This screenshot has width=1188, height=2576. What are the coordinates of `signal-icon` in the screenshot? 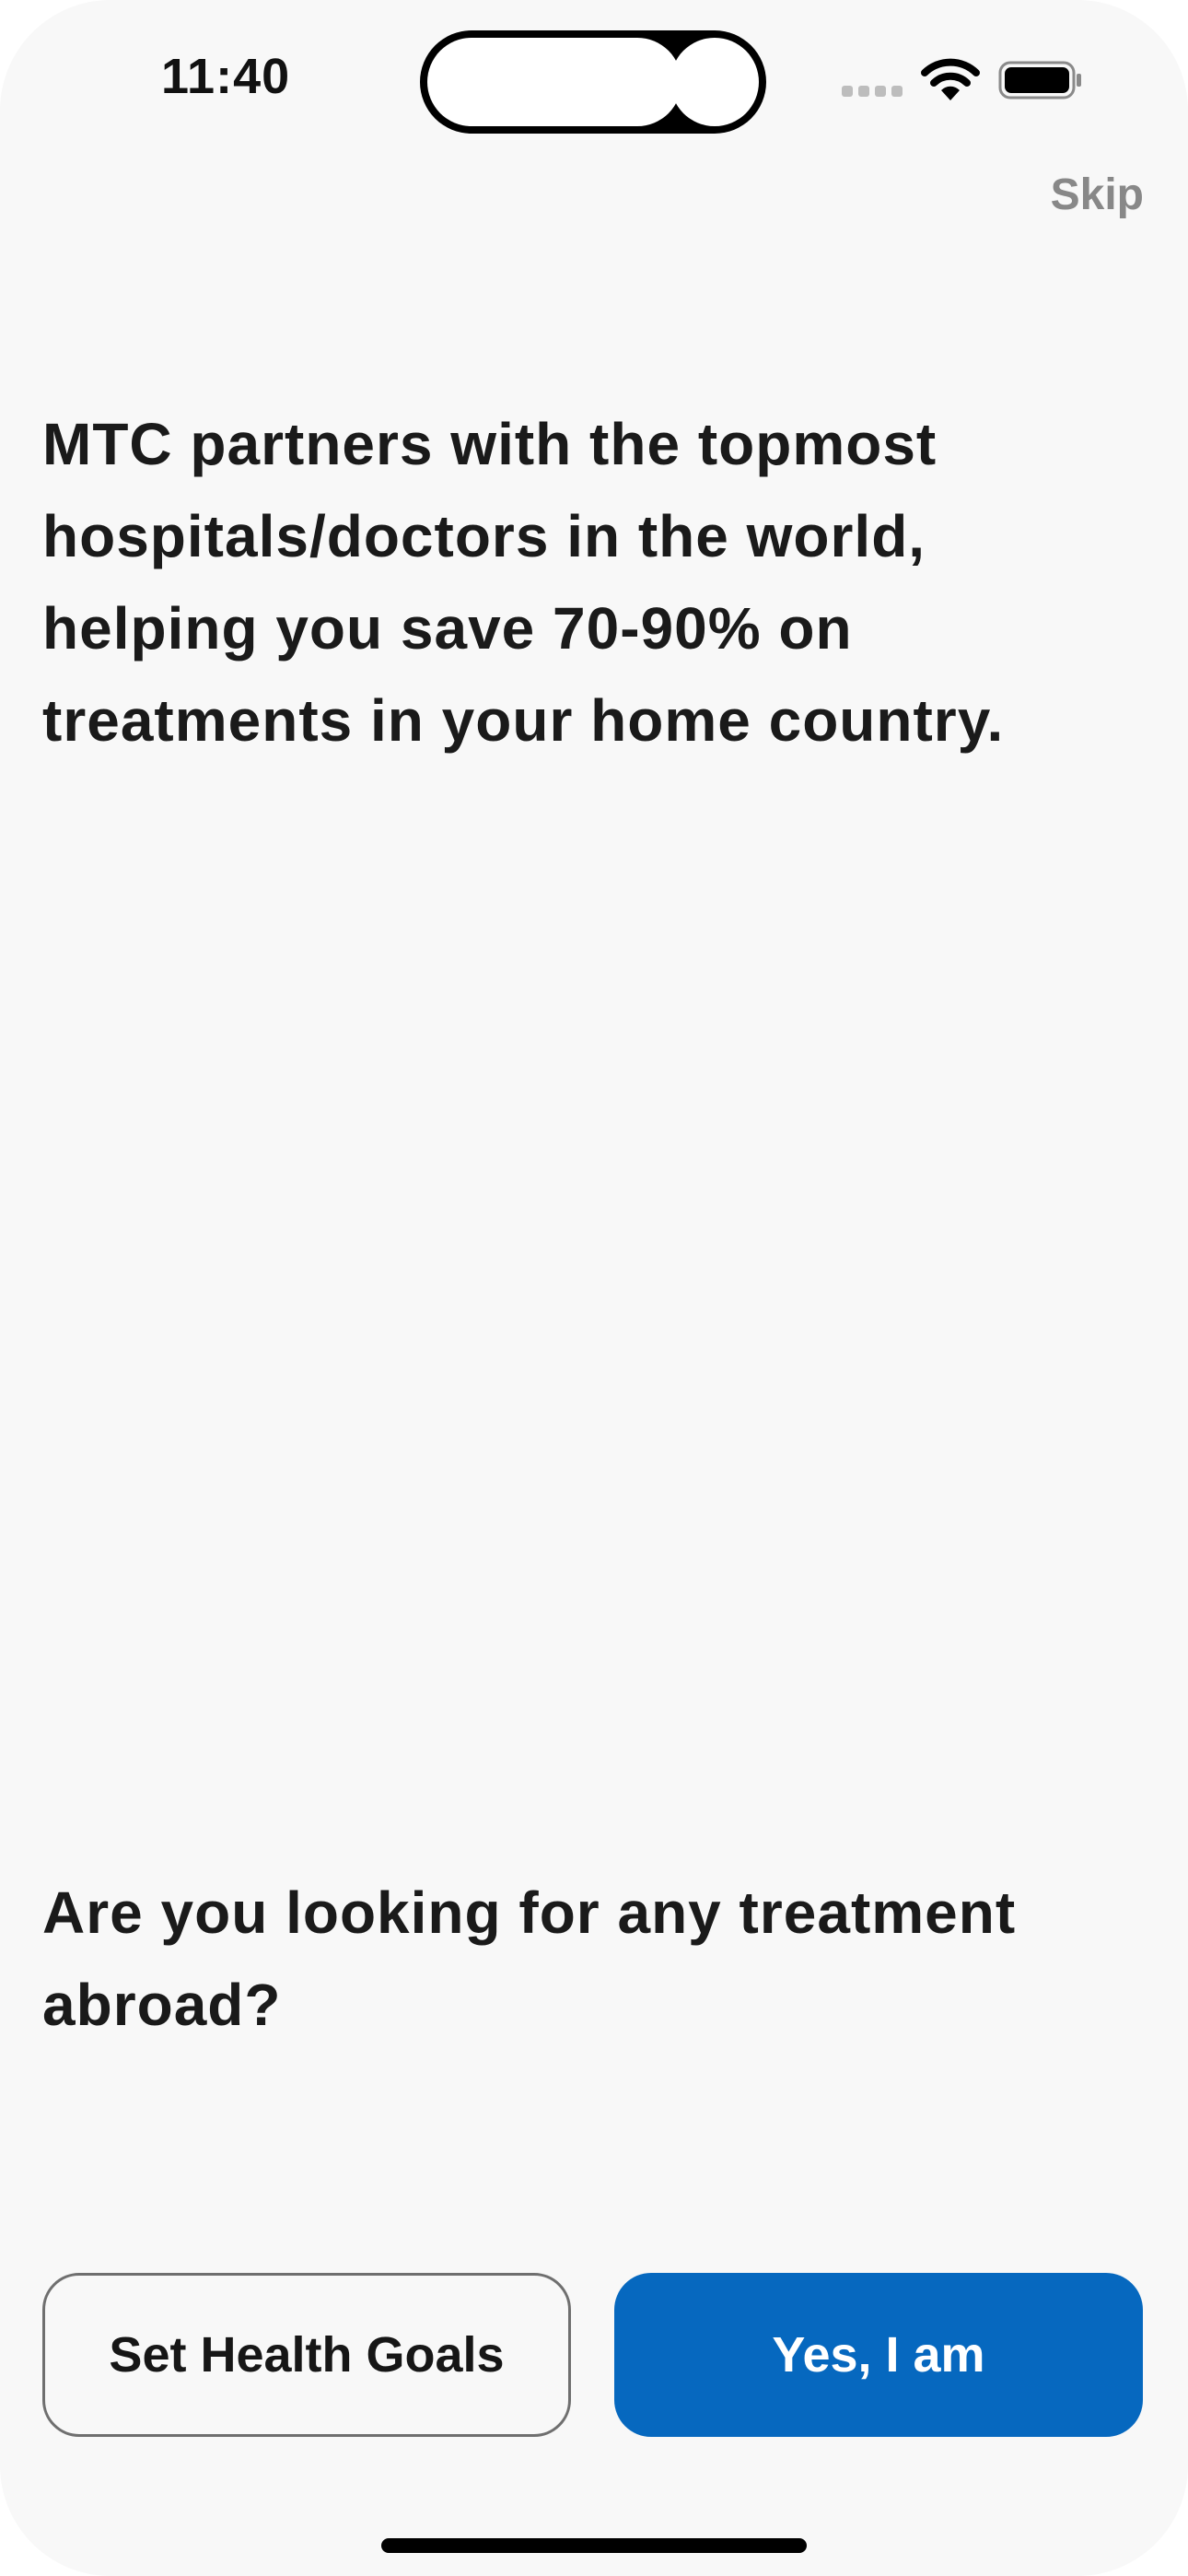 It's located at (872, 92).